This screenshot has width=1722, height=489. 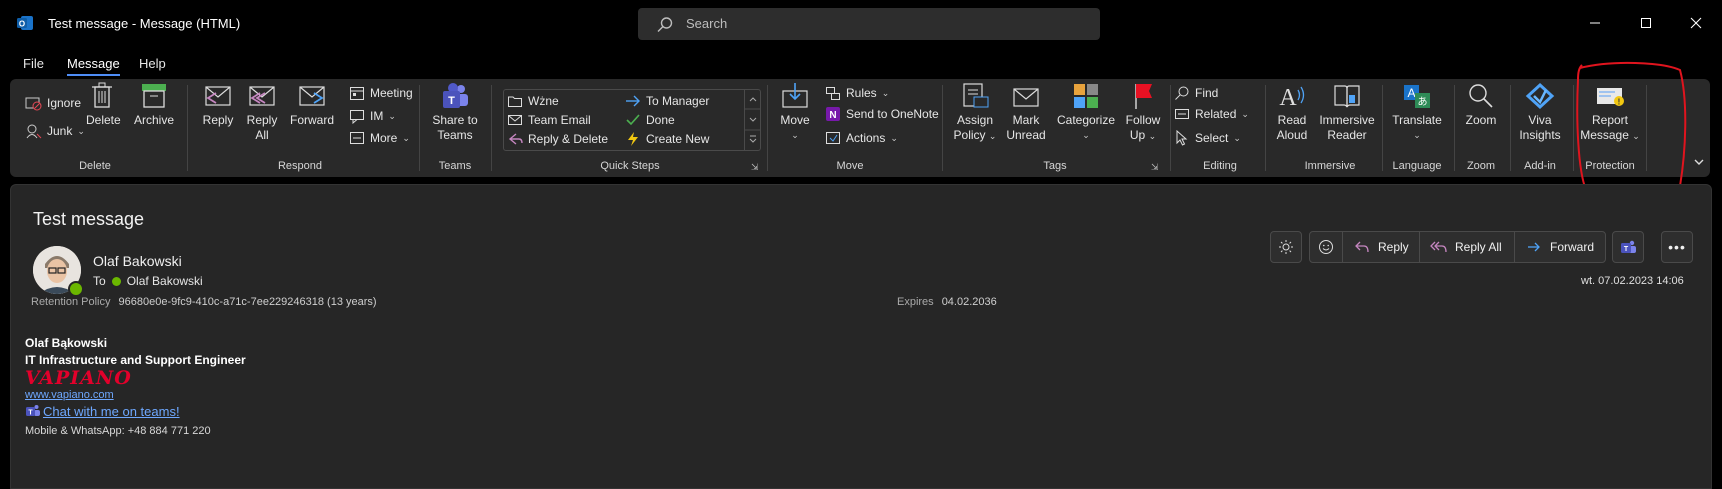 What do you see at coordinates (357, 117) in the screenshot?
I see `chat-icon` at bounding box center [357, 117].